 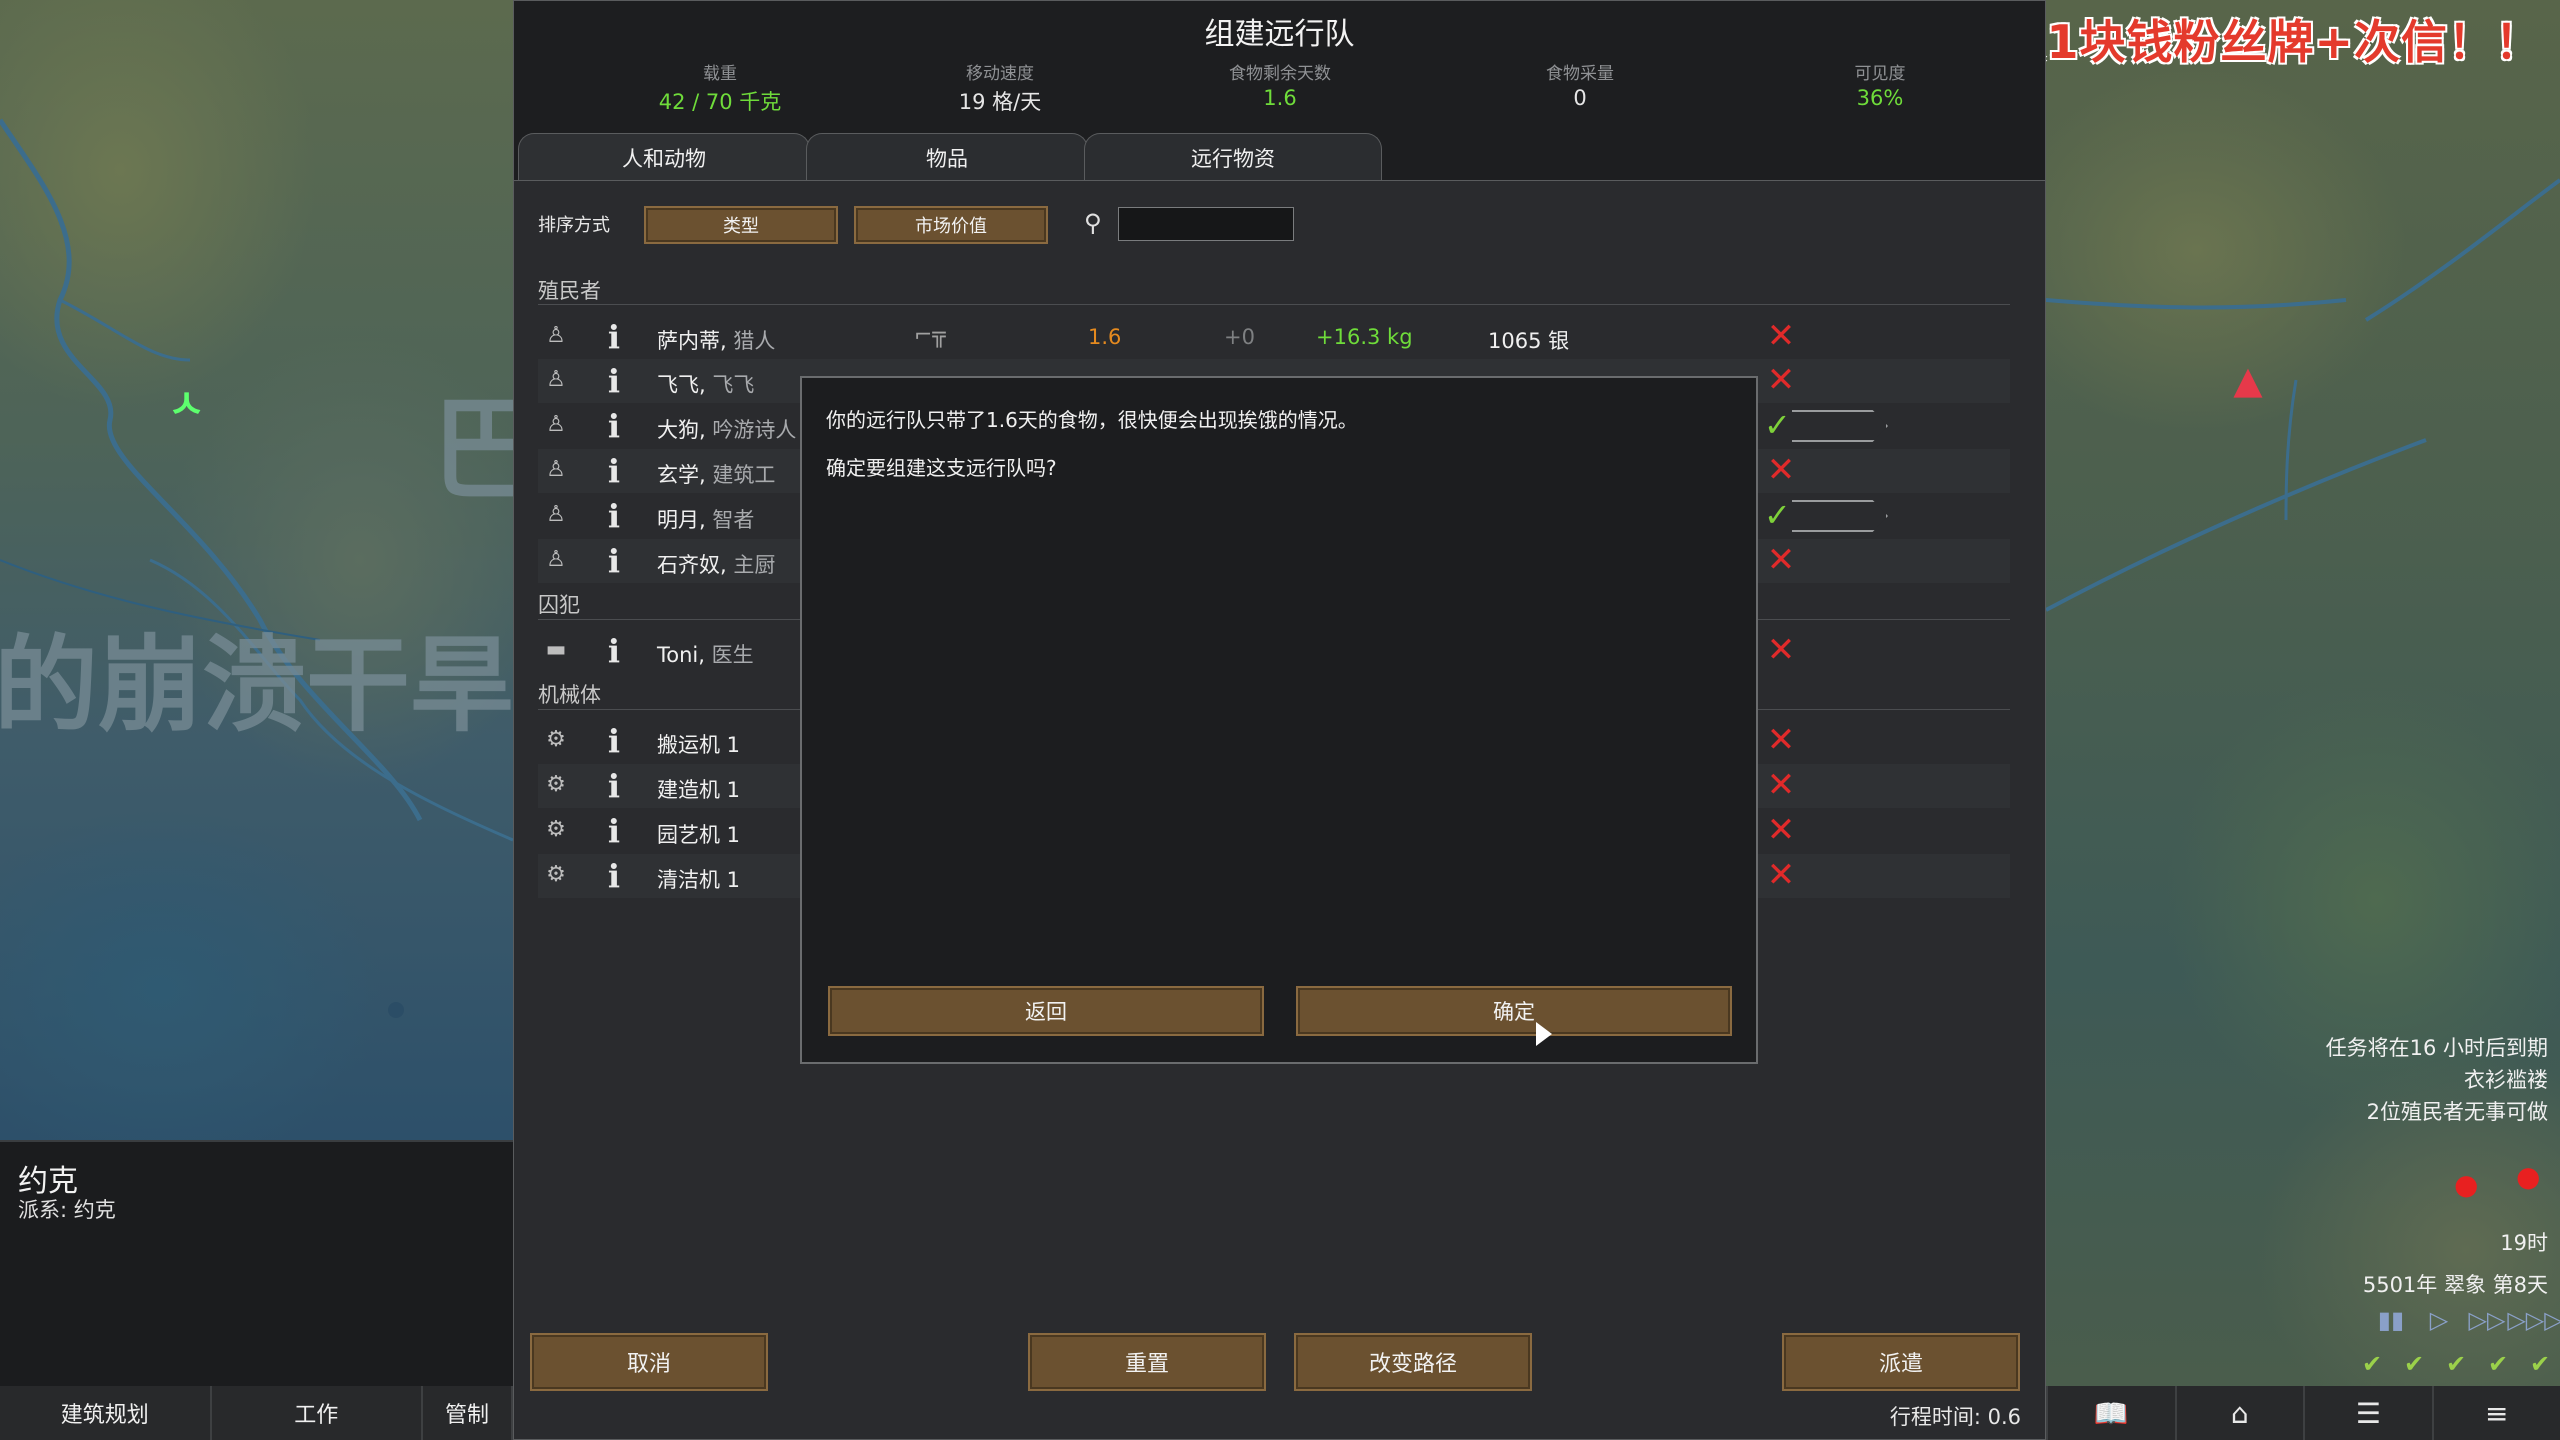 I want to click on superfast-icon: ▷▷▷, so click(x=2533, y=1320).